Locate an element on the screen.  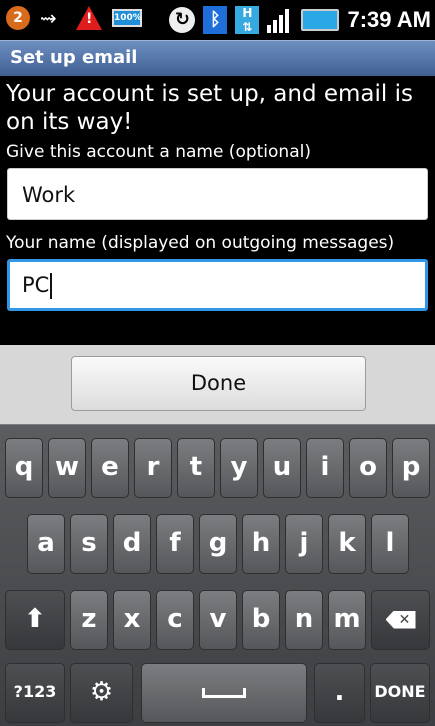
shift-icon: ⬆ is located at coordinates (35, 619).